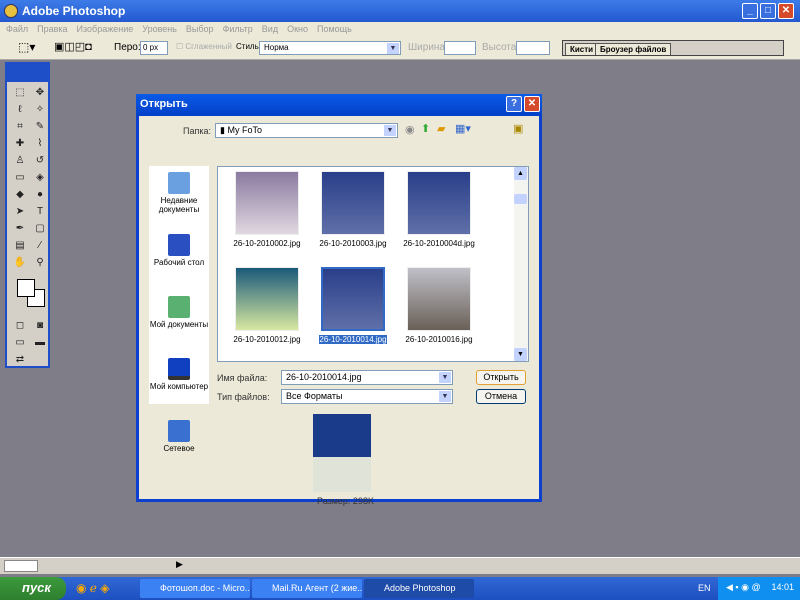  What do you see at coordinates (40, 92) in the screenshot?
I see `move-icon: ✥` at bounding box center [40, 92].